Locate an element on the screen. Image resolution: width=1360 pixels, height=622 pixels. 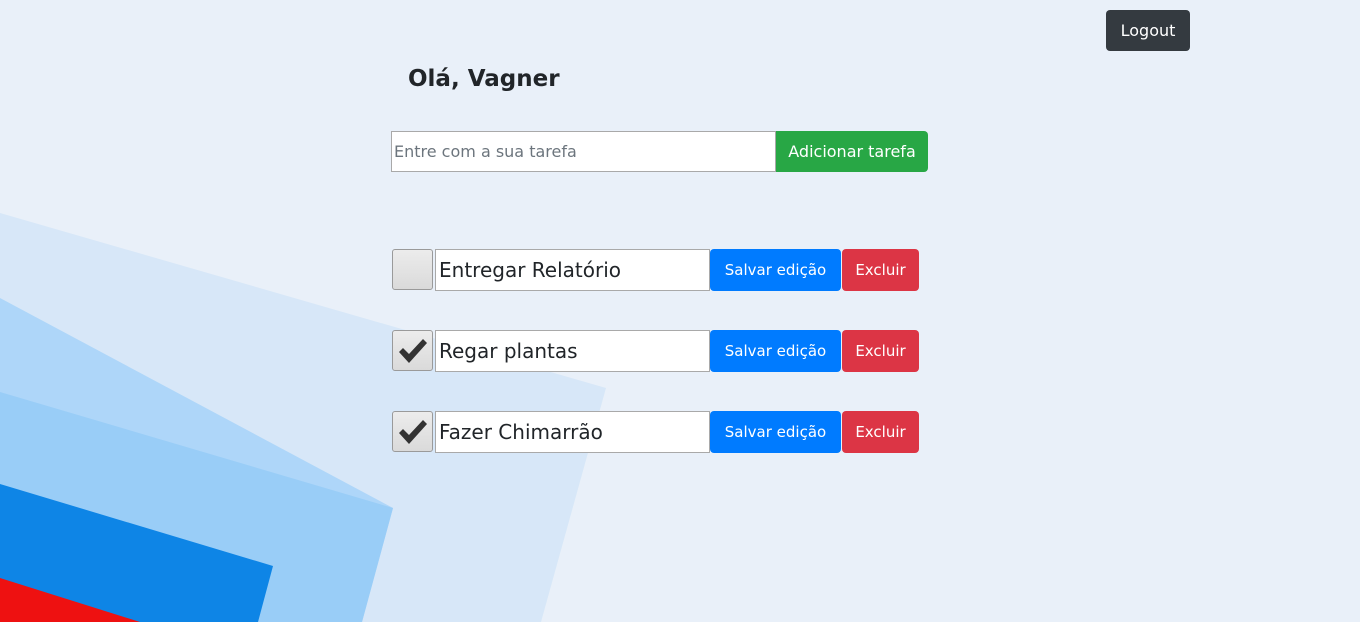
new-task-input is located at coordinates (583, 151).